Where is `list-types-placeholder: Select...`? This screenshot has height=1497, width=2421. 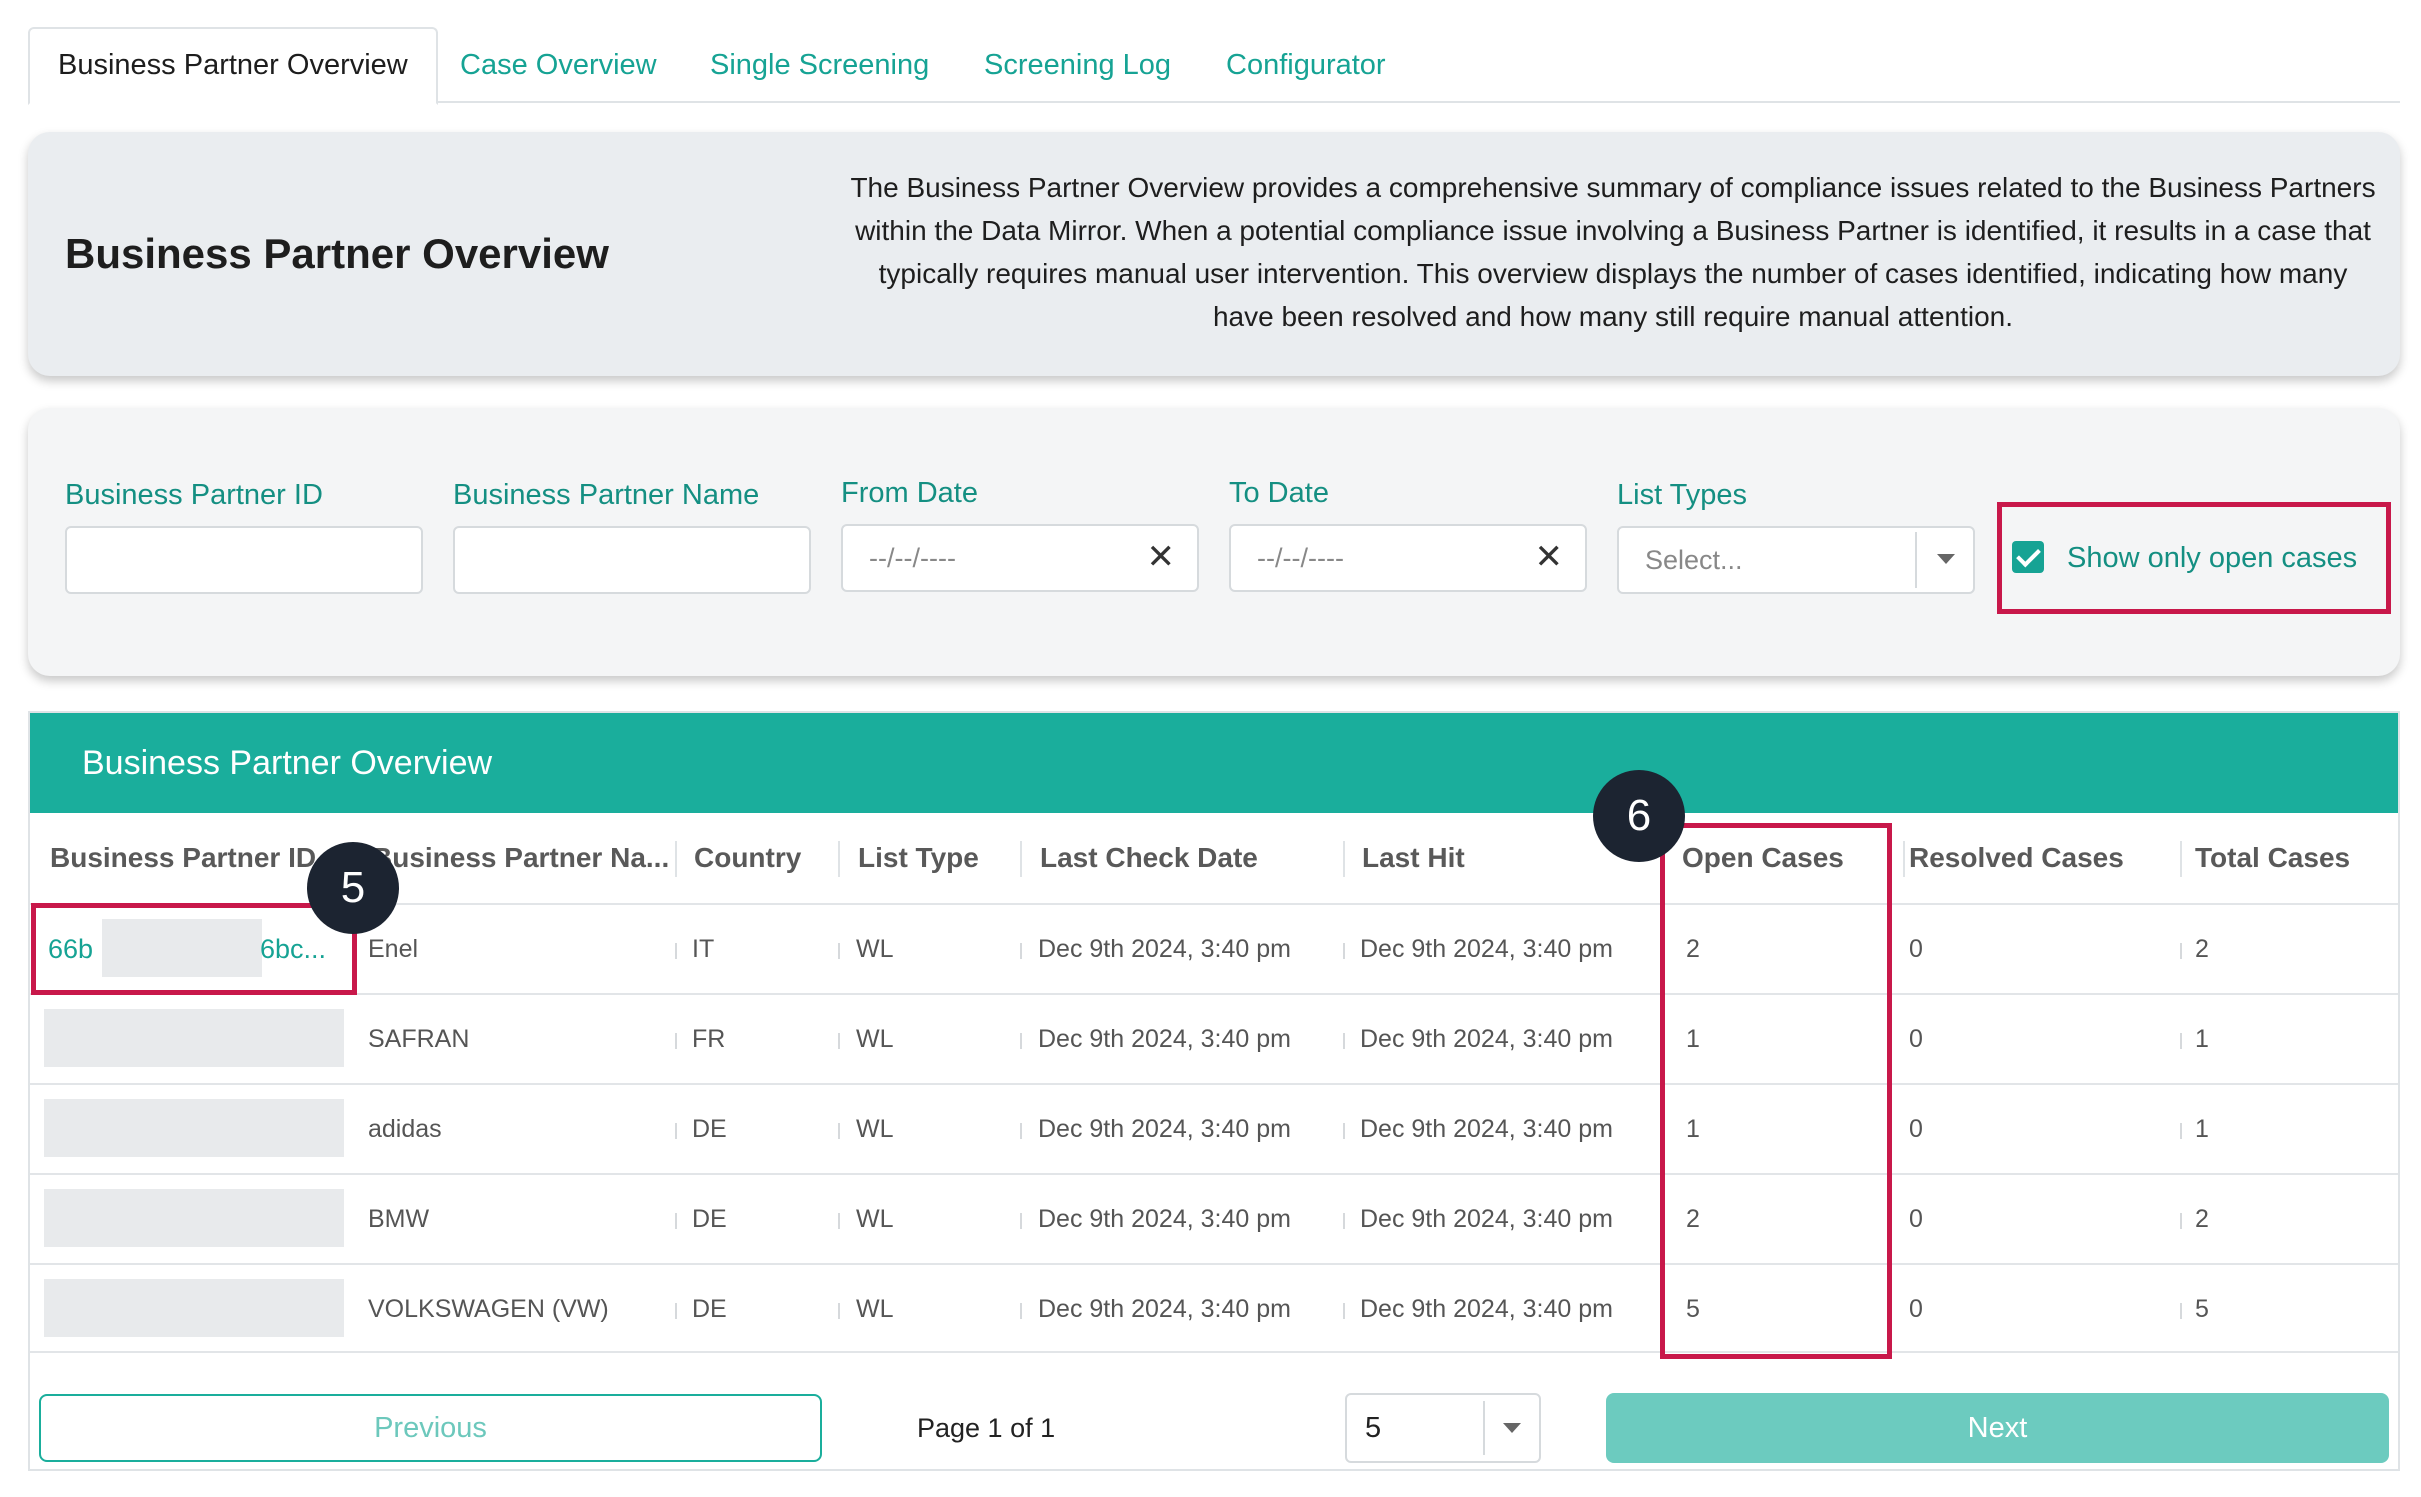 list-types-placeholder: Select... is located at coordinates (1694, 560).